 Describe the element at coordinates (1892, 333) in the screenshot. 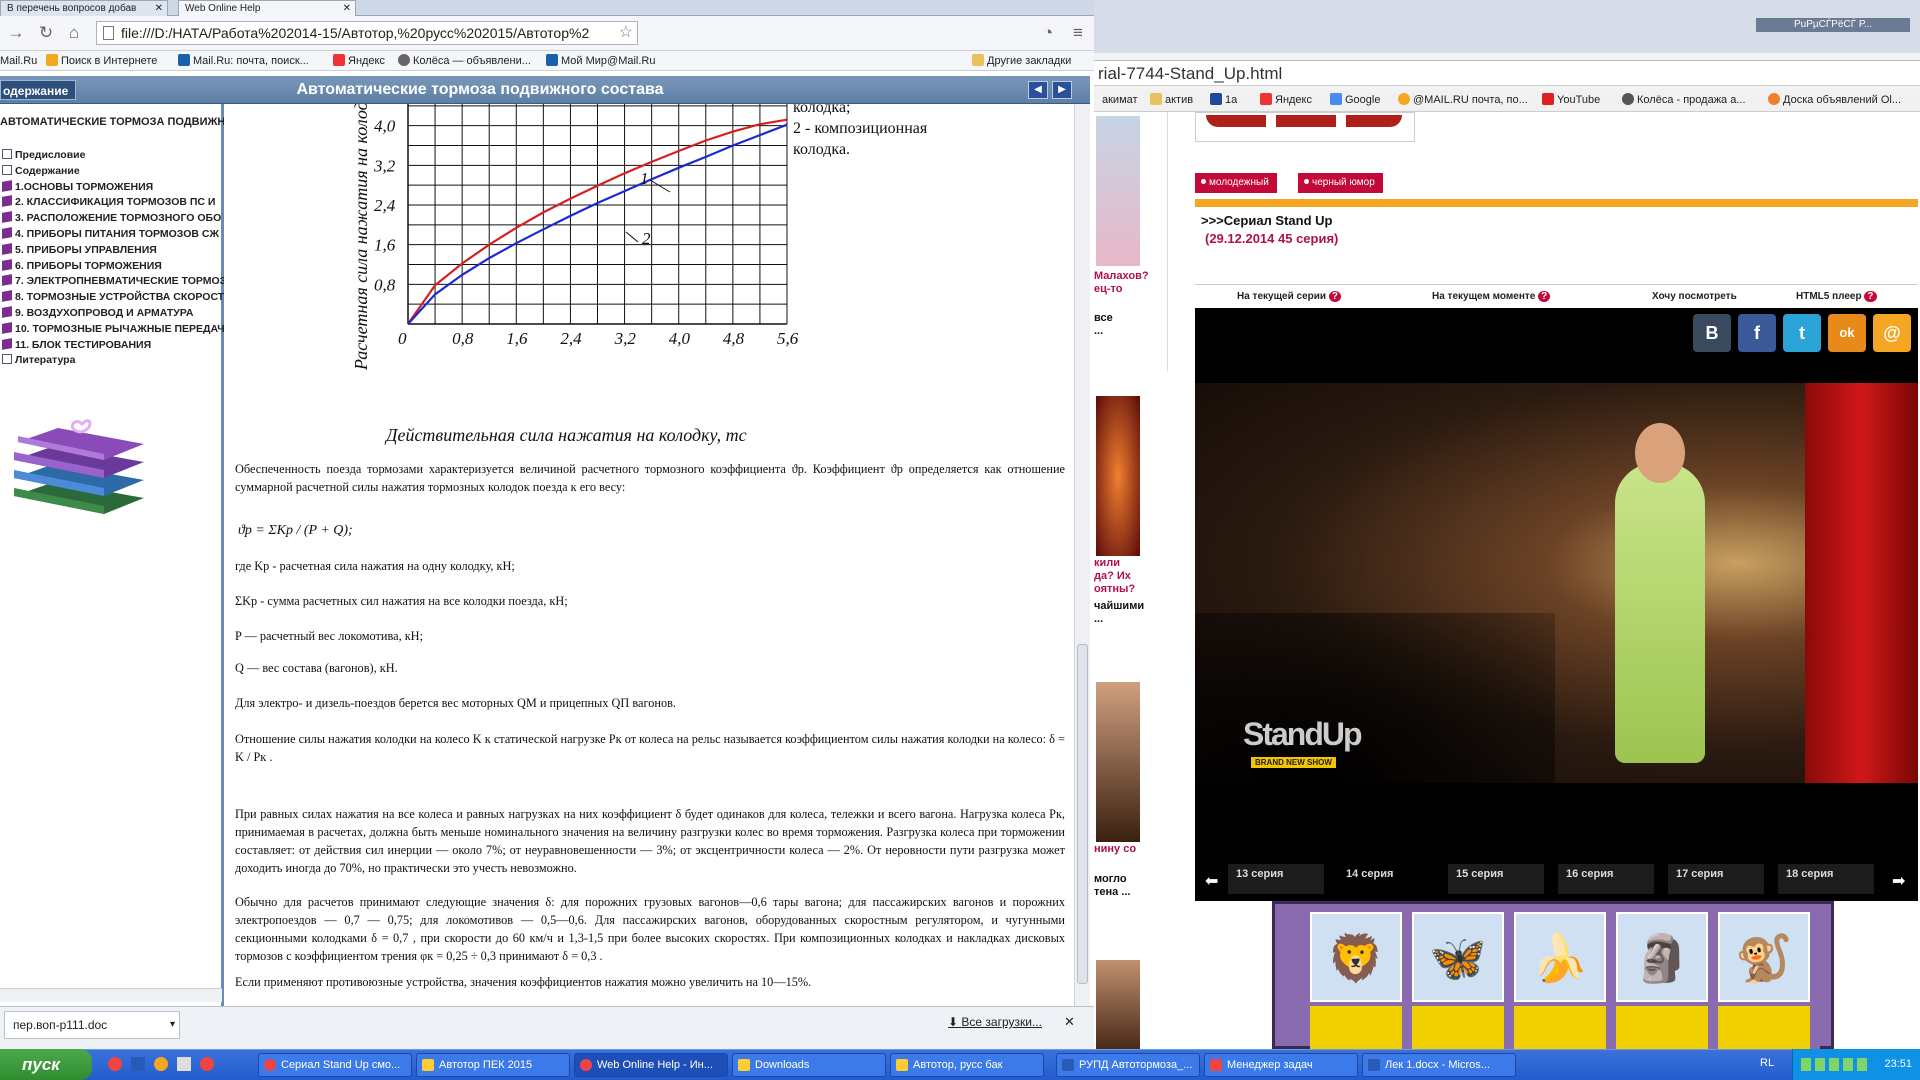

I see `mail-share-button: @` at that location.